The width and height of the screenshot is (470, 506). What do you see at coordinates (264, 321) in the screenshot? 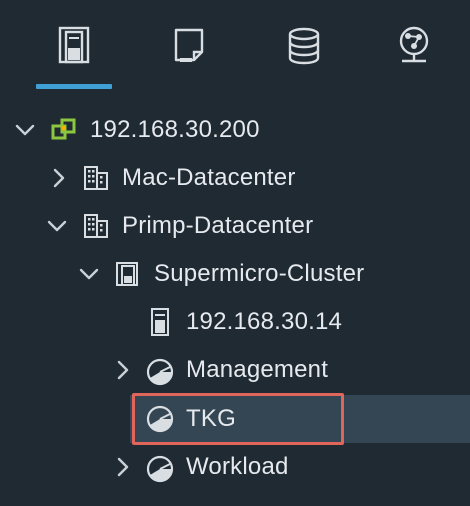
I see `tree-node-label: 192.168.30.14` at bounding box center [264, 321].